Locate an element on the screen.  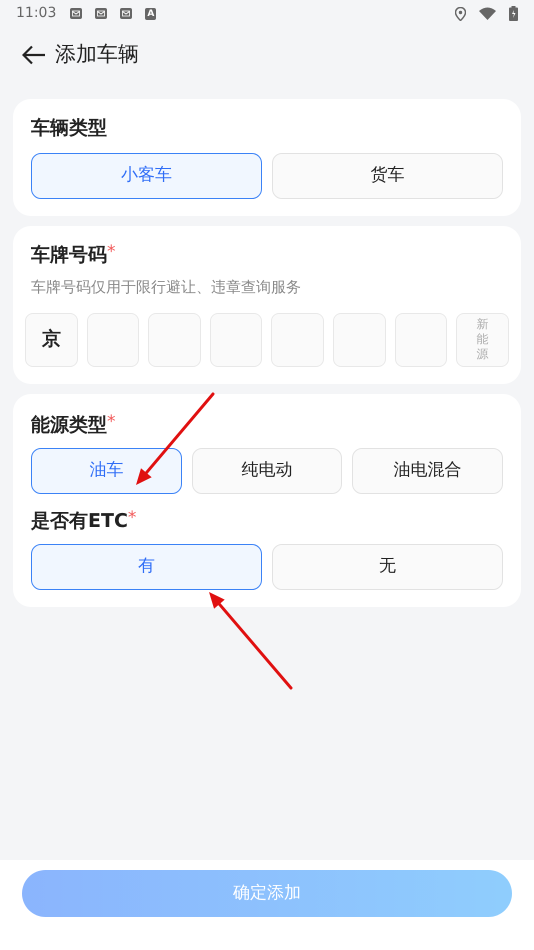
location-icon is located at coordinates (460, 13).